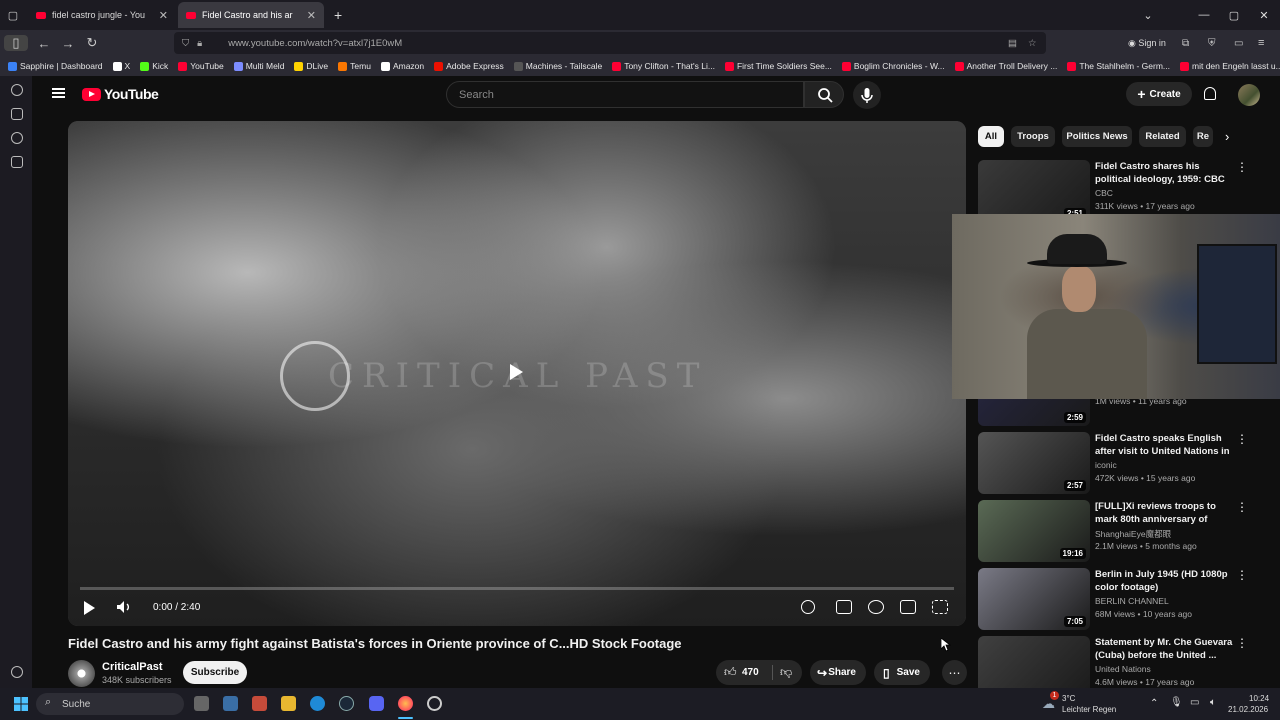 This screenshot has width=1280, height=720. I want to click on account-icon: ◉ Sign in, so click(1147, 43).